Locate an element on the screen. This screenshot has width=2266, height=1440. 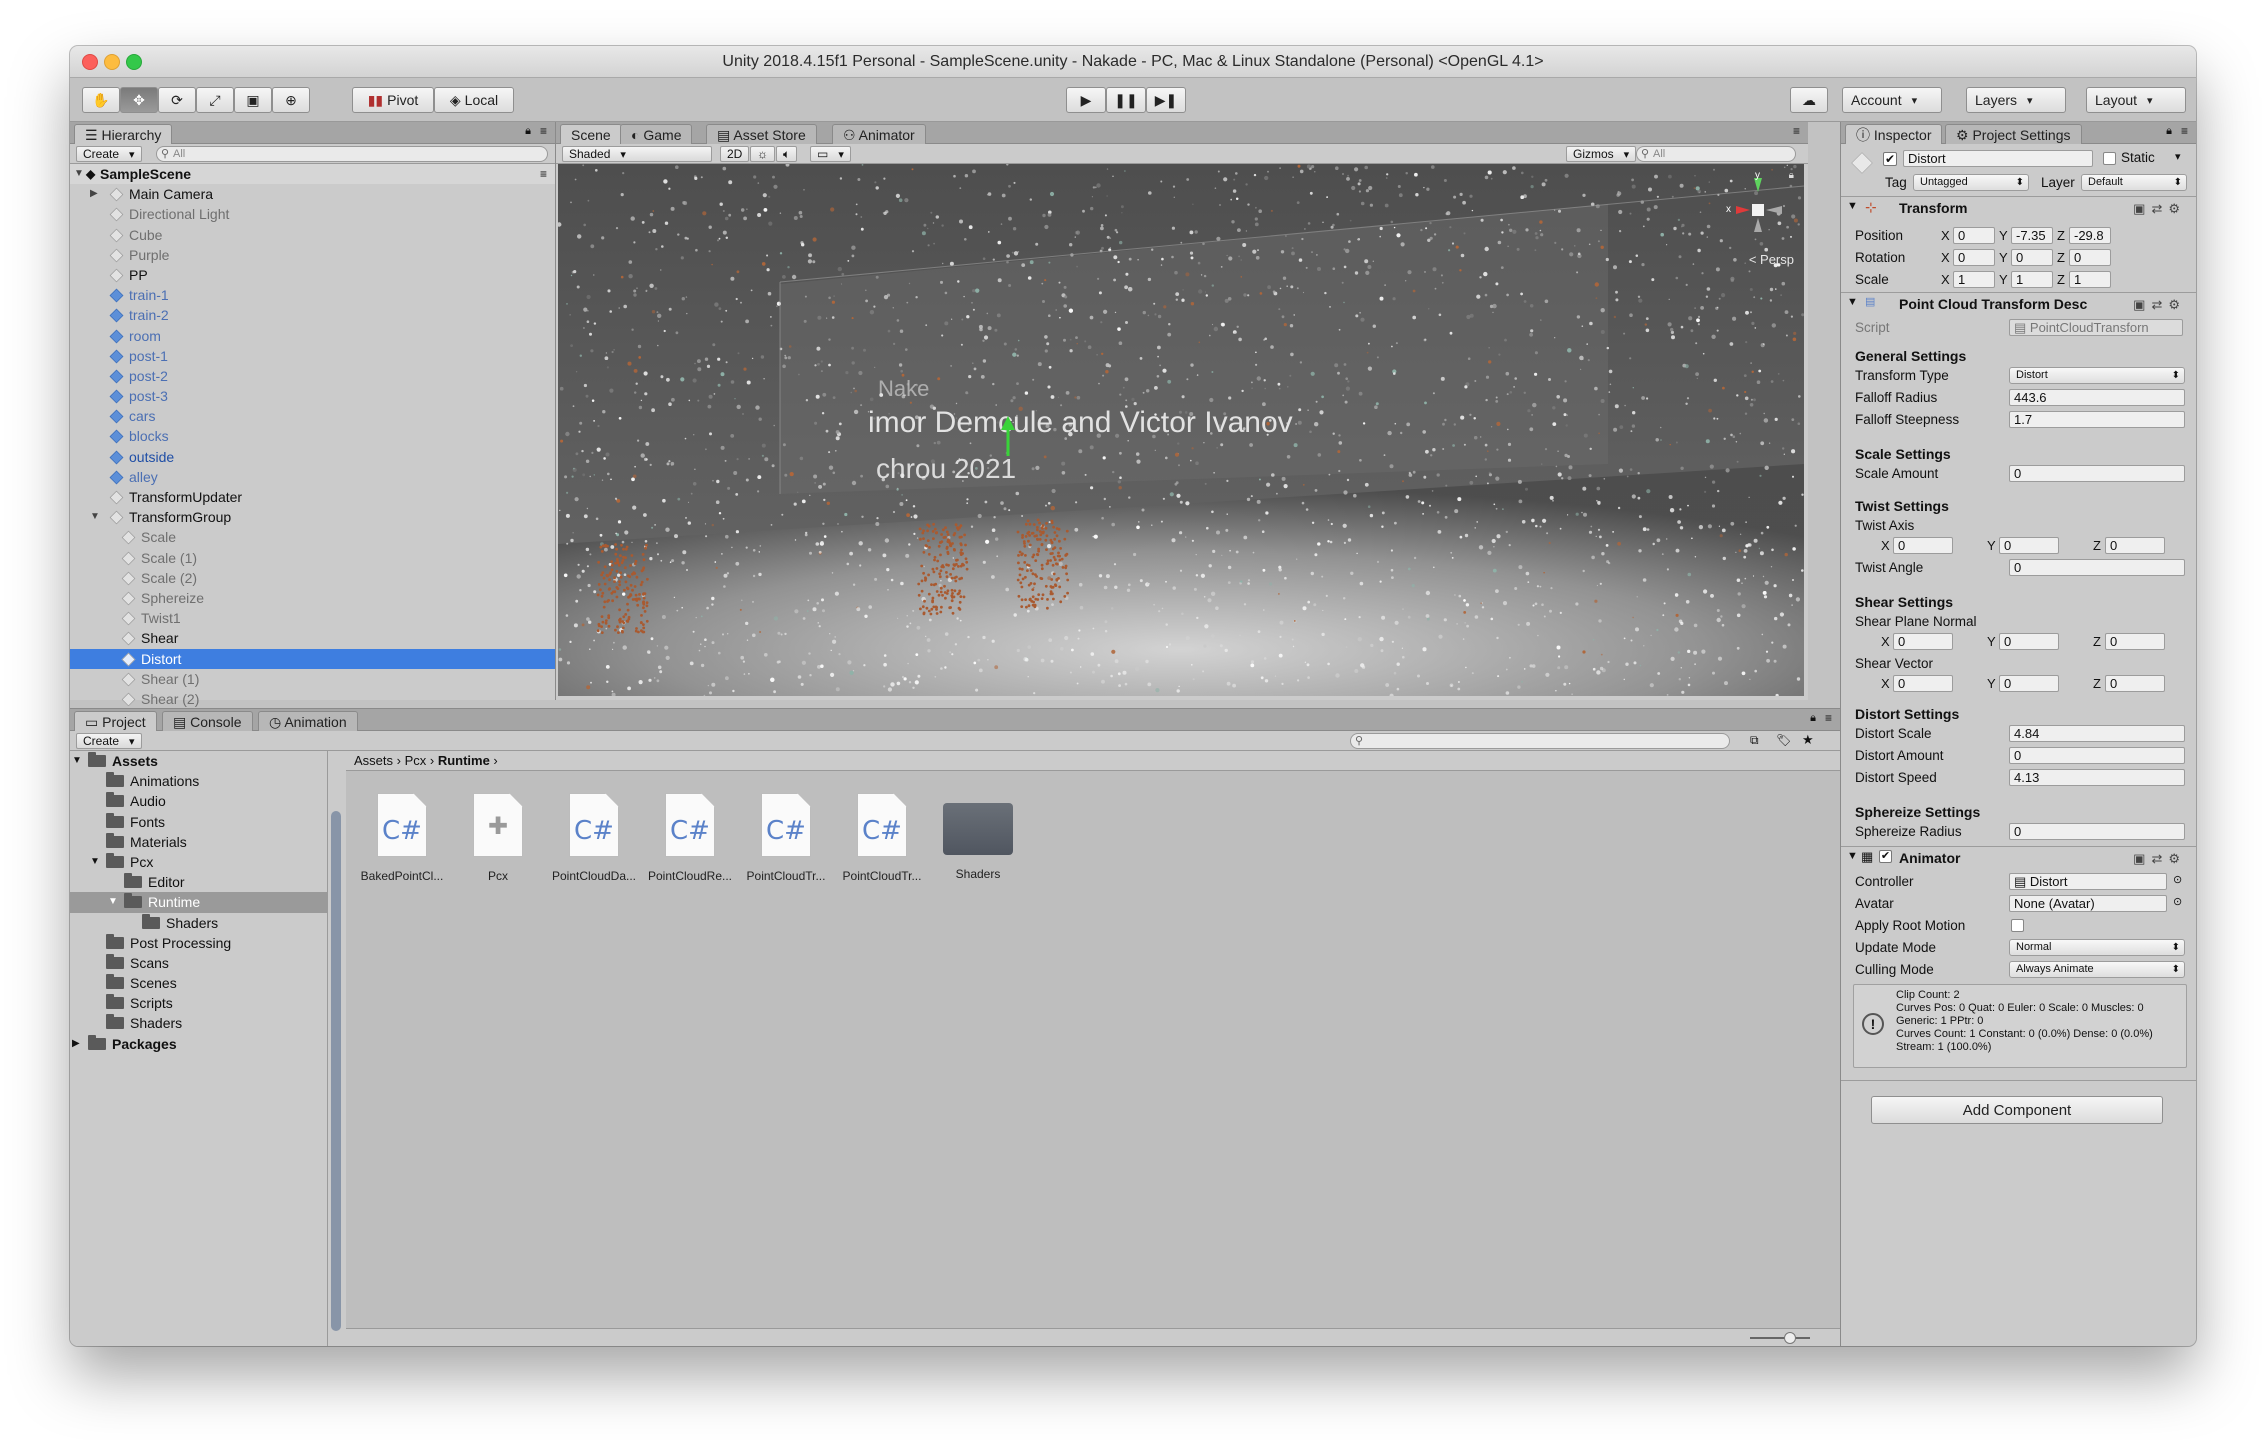
pctd-header: ▼ ▤ Point Cloud Transform Desc ▣⇄⚙ is located at coordinates (2018, 303).